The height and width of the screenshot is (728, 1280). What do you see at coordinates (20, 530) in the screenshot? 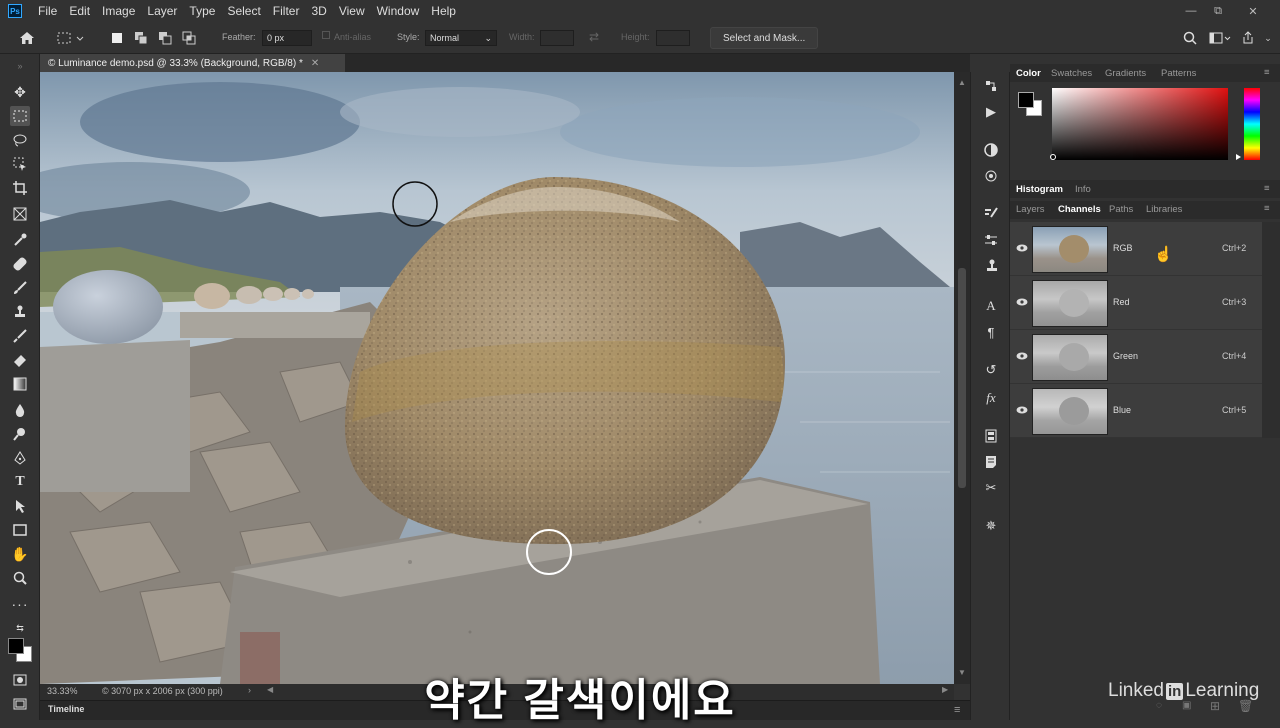
I see `rectangle-tool-icon` at bounding box center [20, 530].